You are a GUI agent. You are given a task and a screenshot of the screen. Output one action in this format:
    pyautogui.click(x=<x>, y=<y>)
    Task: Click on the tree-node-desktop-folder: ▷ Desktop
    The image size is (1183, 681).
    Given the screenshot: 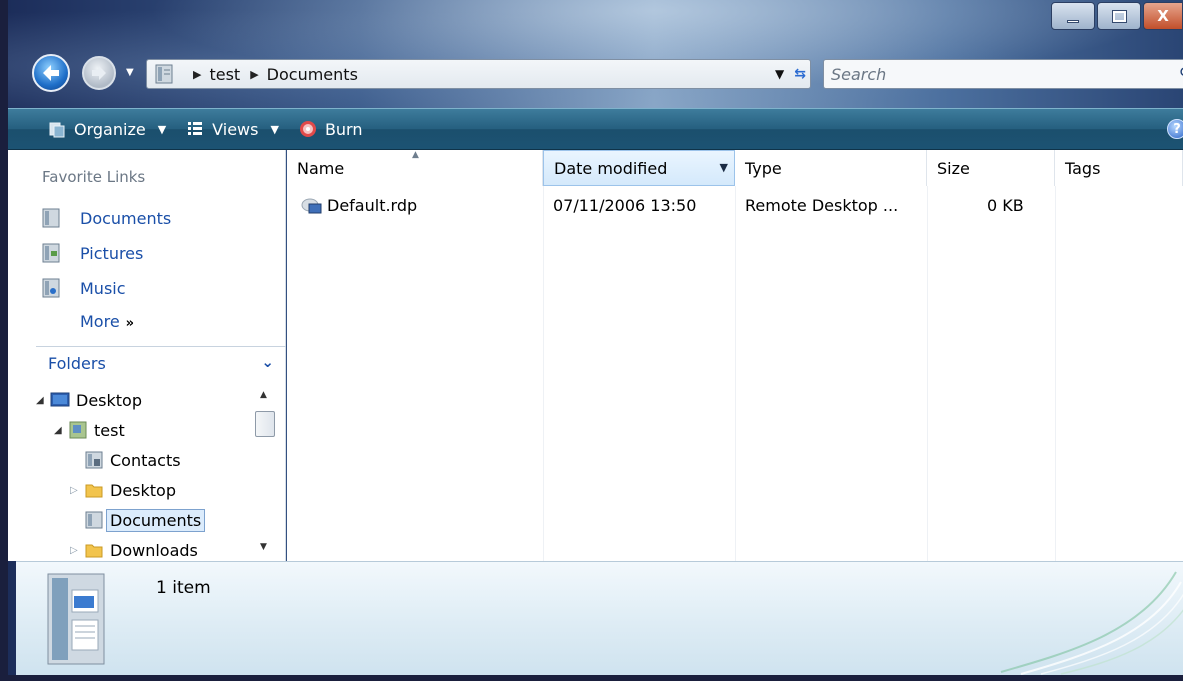 What is the action you would take?
    pyautogui.click(x=123, y=490)
    